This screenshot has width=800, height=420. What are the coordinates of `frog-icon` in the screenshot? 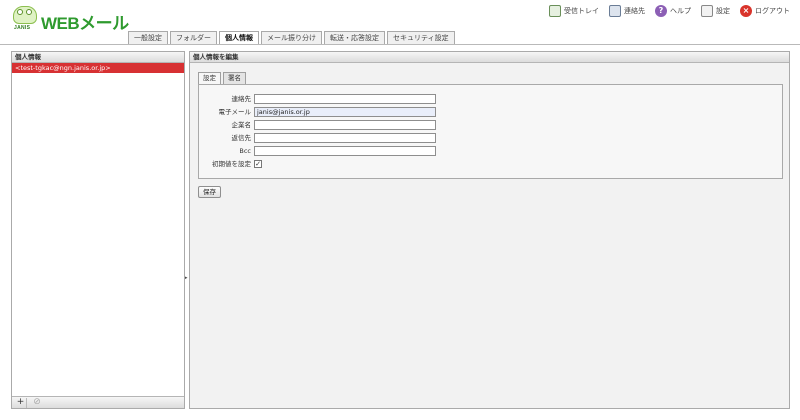 It's located at (25, 15).